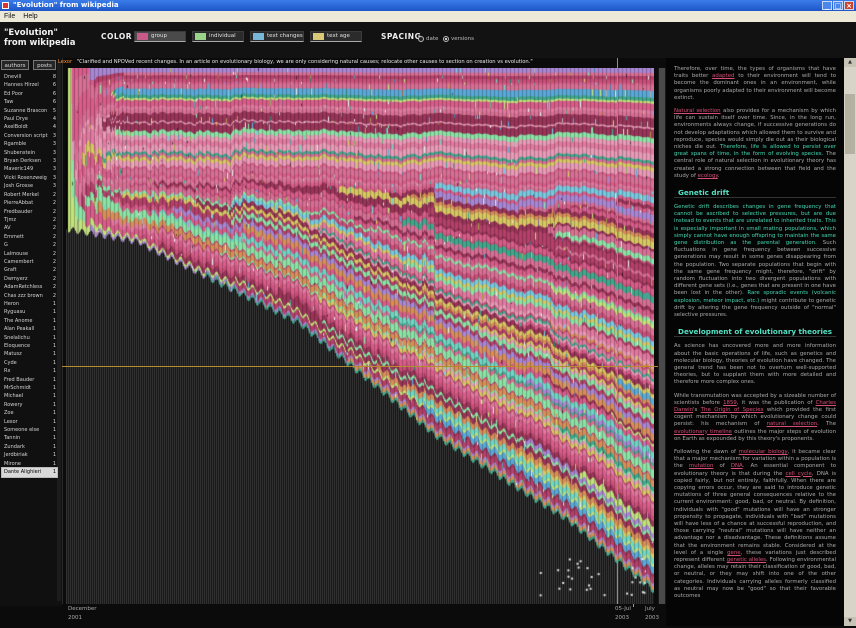  Describe the element at coordinates (29, 279) in the screenshot. I see `author-row: Dwmyerz 2` at that location.